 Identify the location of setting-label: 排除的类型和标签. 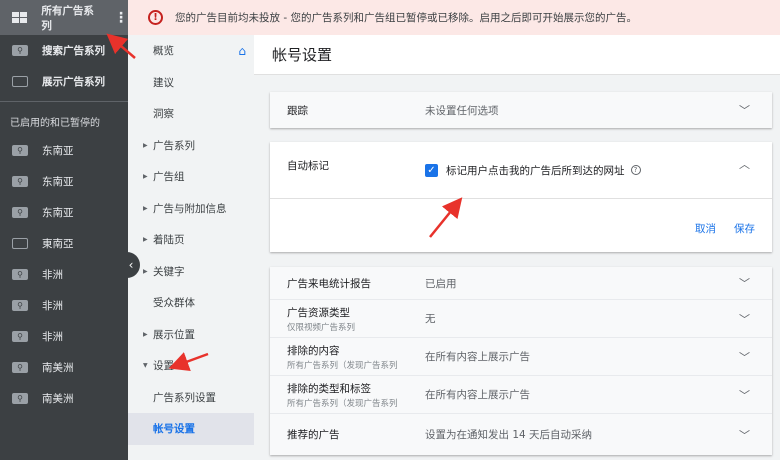
(329, 388).